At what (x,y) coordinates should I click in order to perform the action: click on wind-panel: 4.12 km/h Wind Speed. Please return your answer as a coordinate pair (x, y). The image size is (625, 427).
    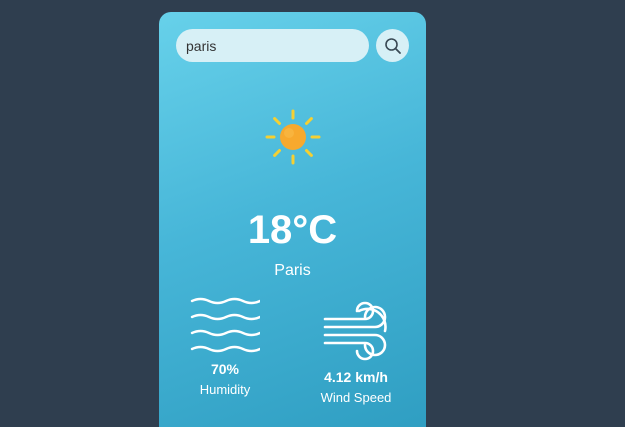
    Looking at the image, I should click on (356, 351).